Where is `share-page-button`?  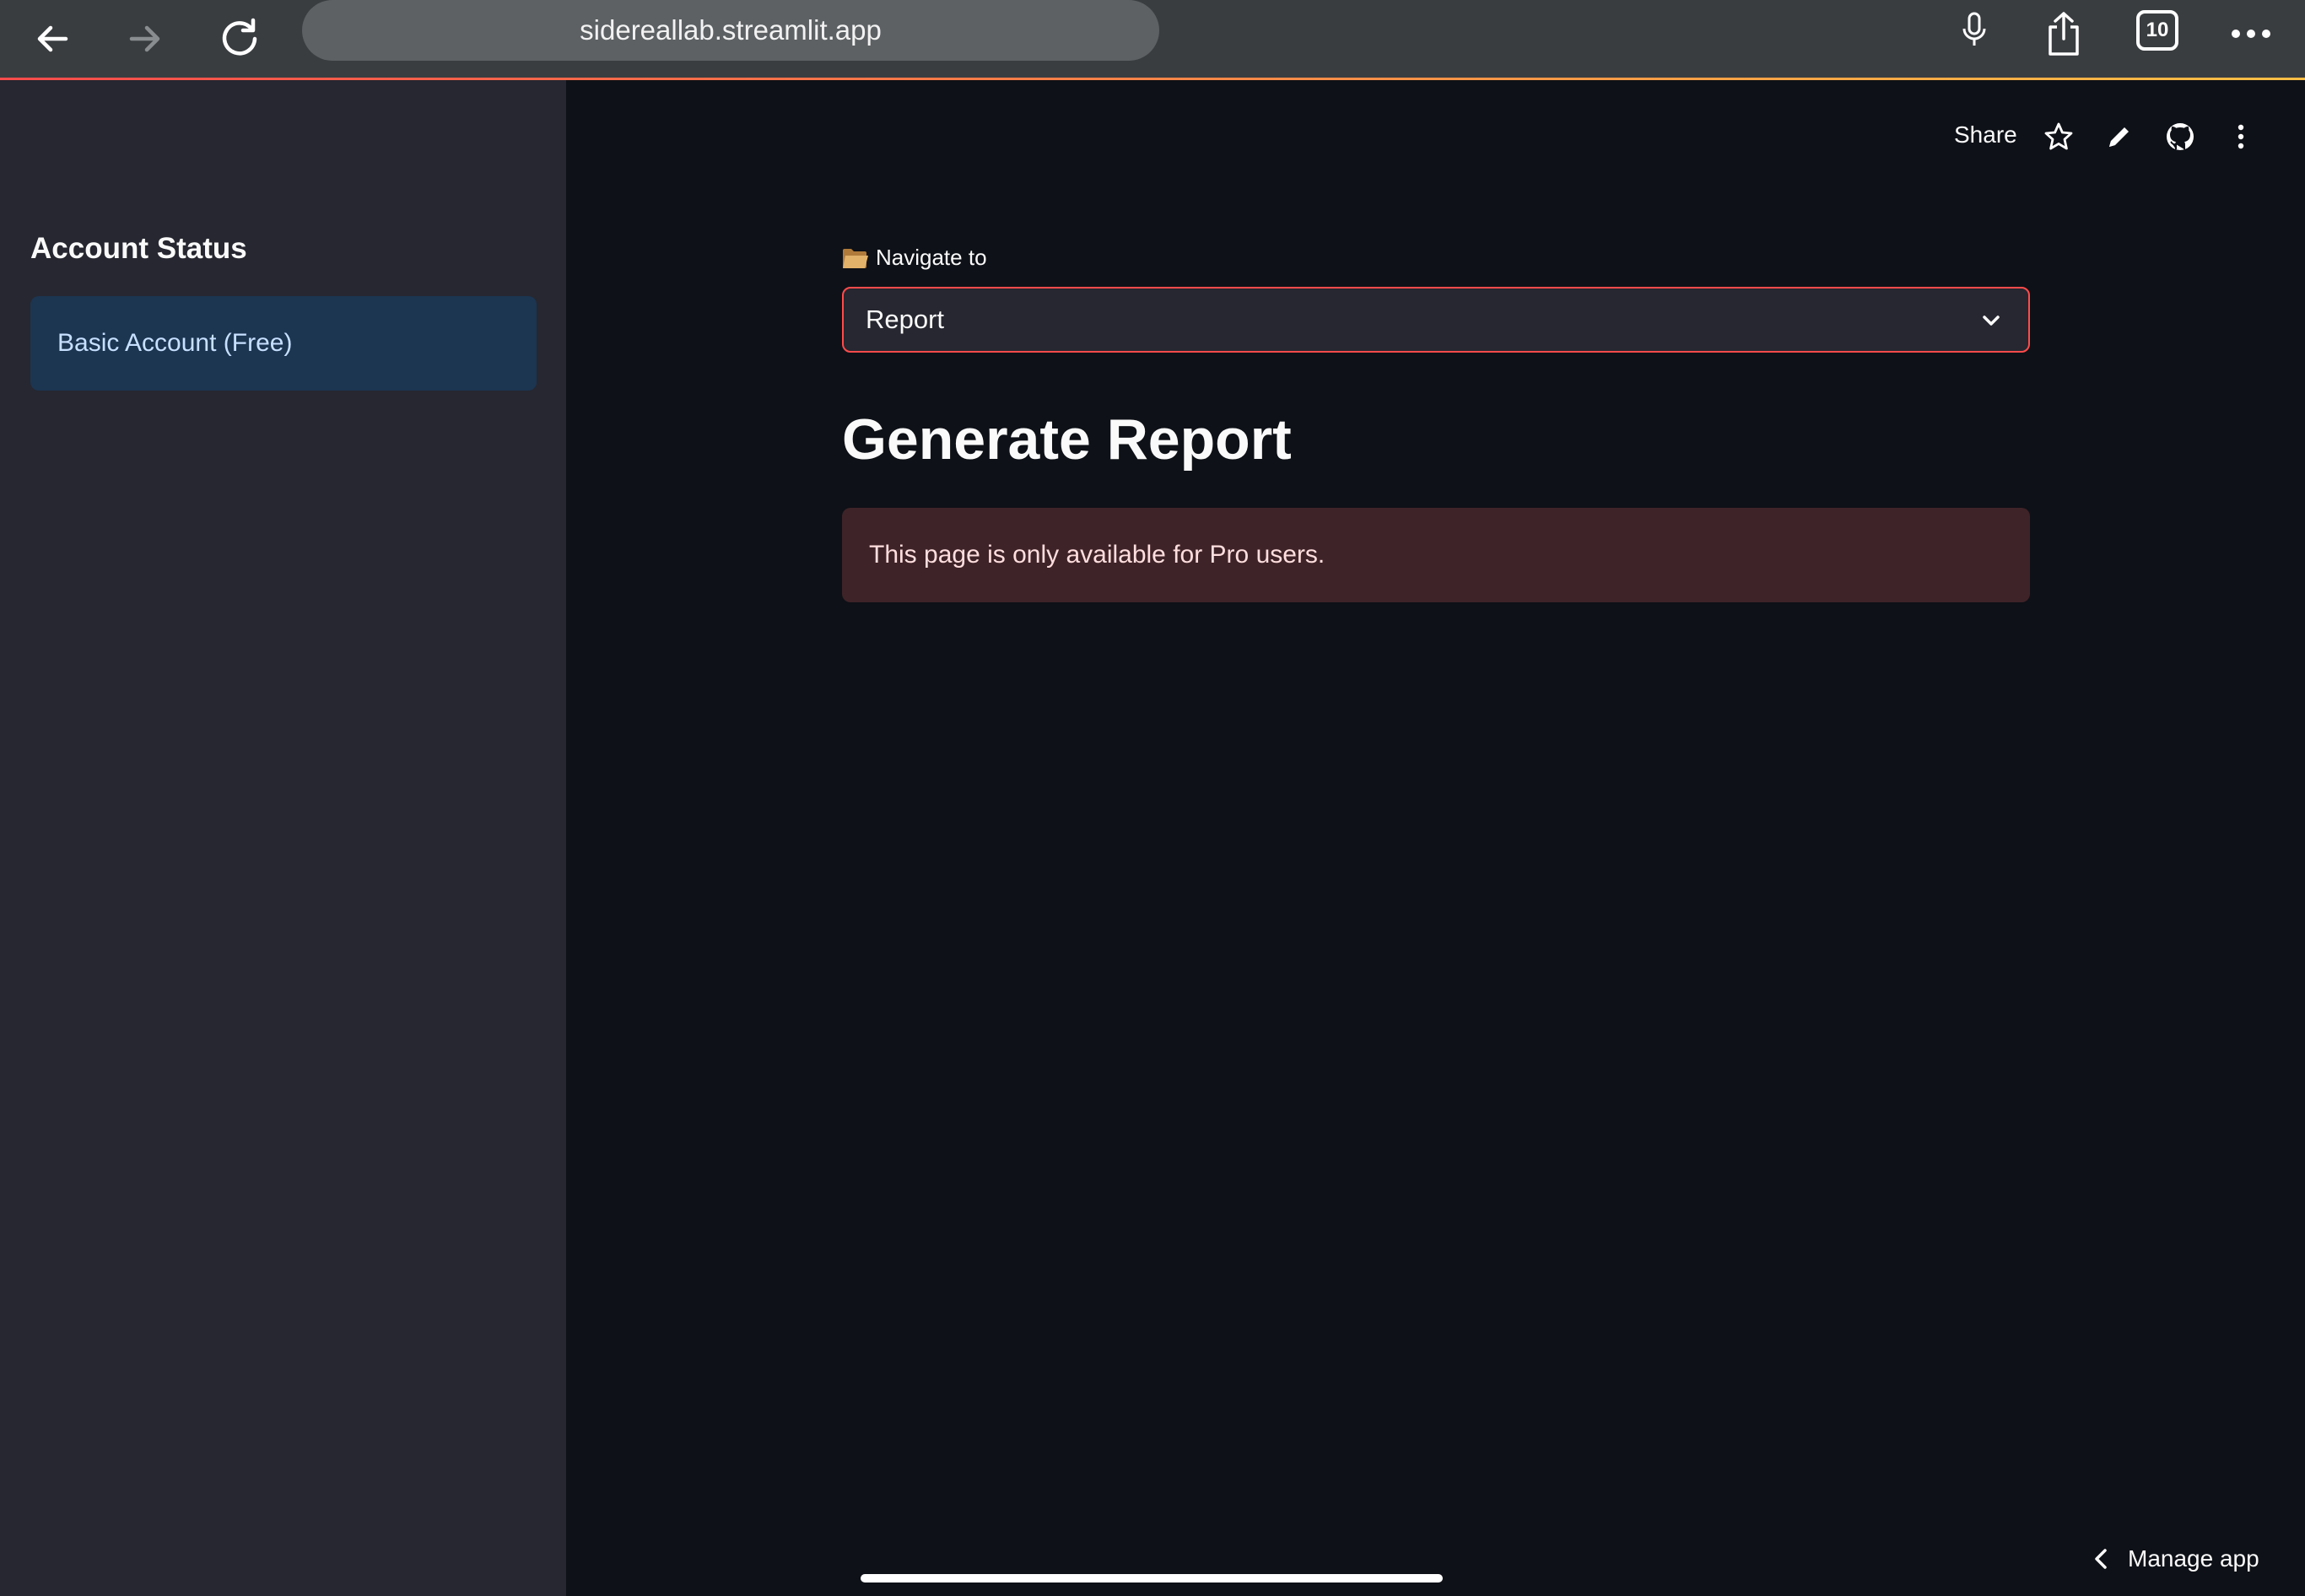 share-page-button is located at coordinates (2064, 34).